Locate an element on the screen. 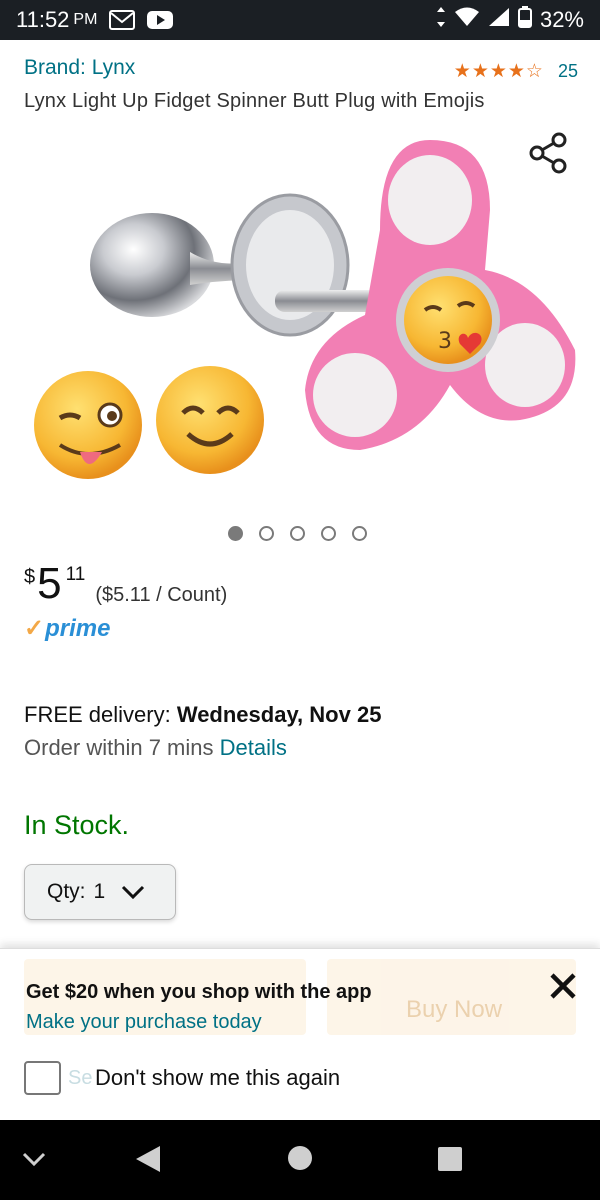  details-link: Details is located at coordinates (253, 747).